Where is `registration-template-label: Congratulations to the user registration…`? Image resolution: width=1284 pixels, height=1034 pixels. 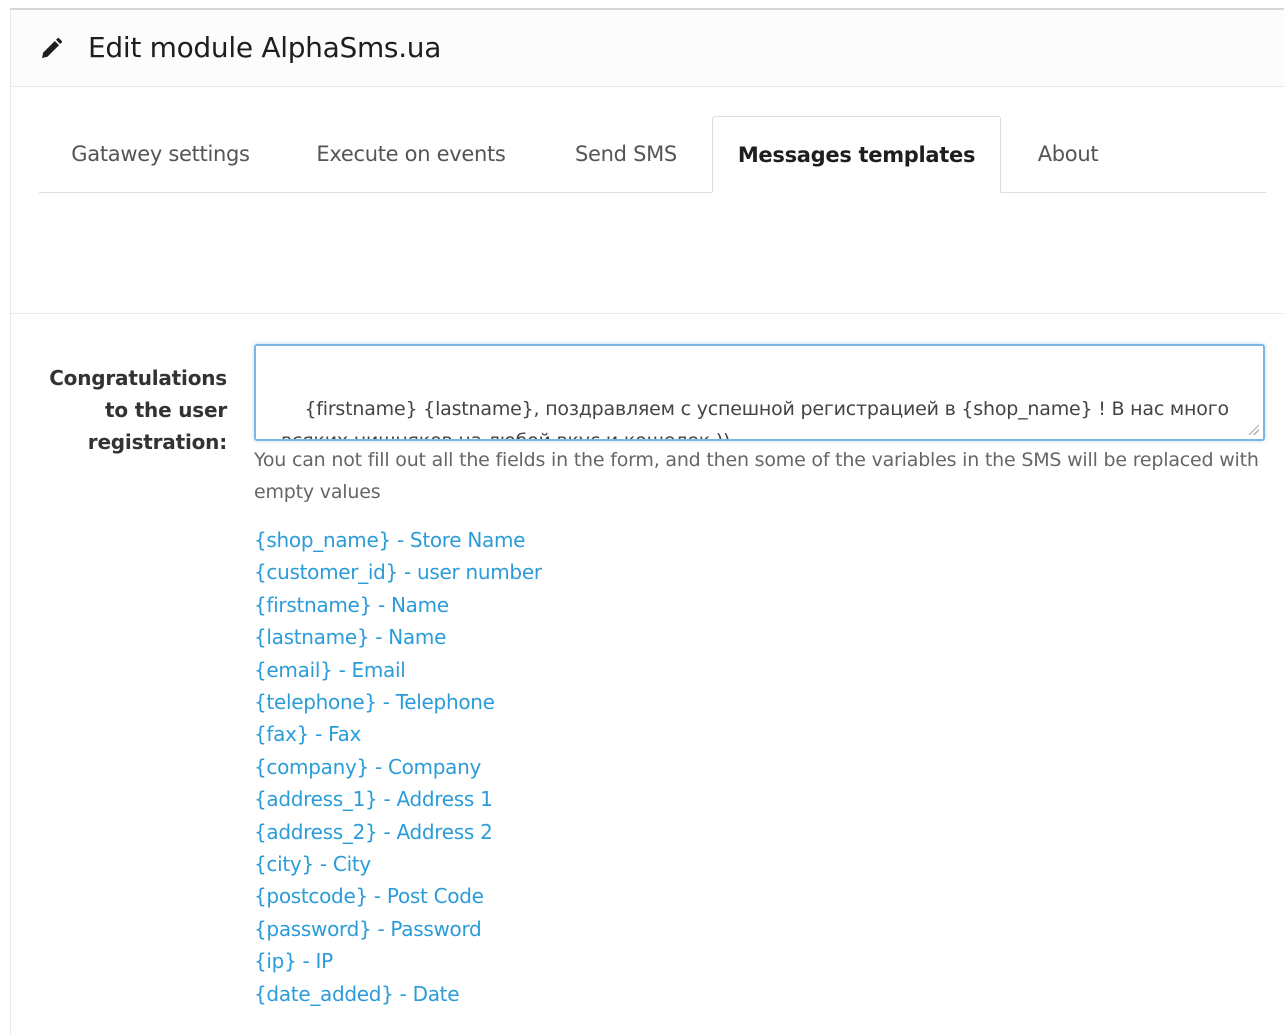 registration-template-label: Congratulations to the user registration… is located at coordinates (138, 410).